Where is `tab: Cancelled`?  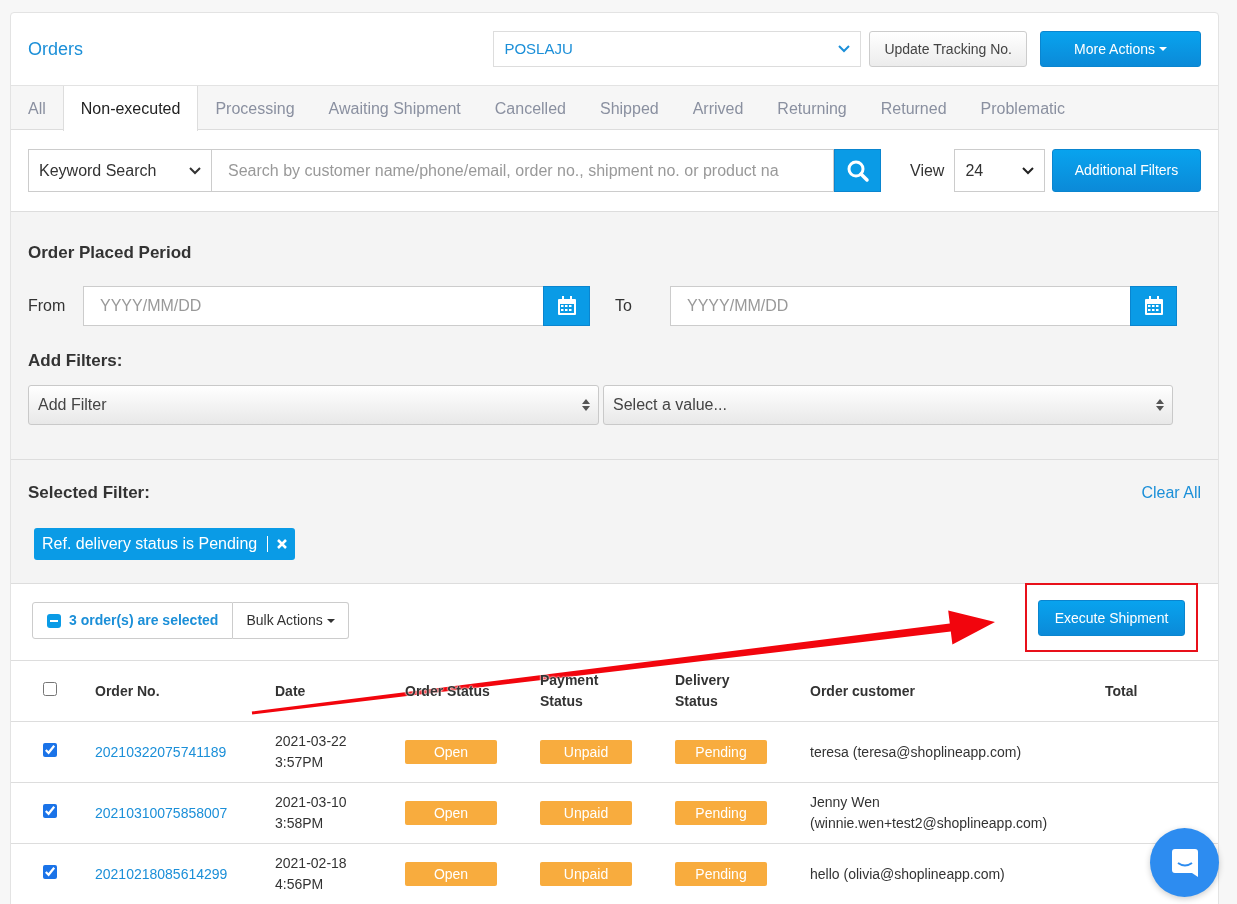
tab: Cancelled is located at coordinates (530, 108).